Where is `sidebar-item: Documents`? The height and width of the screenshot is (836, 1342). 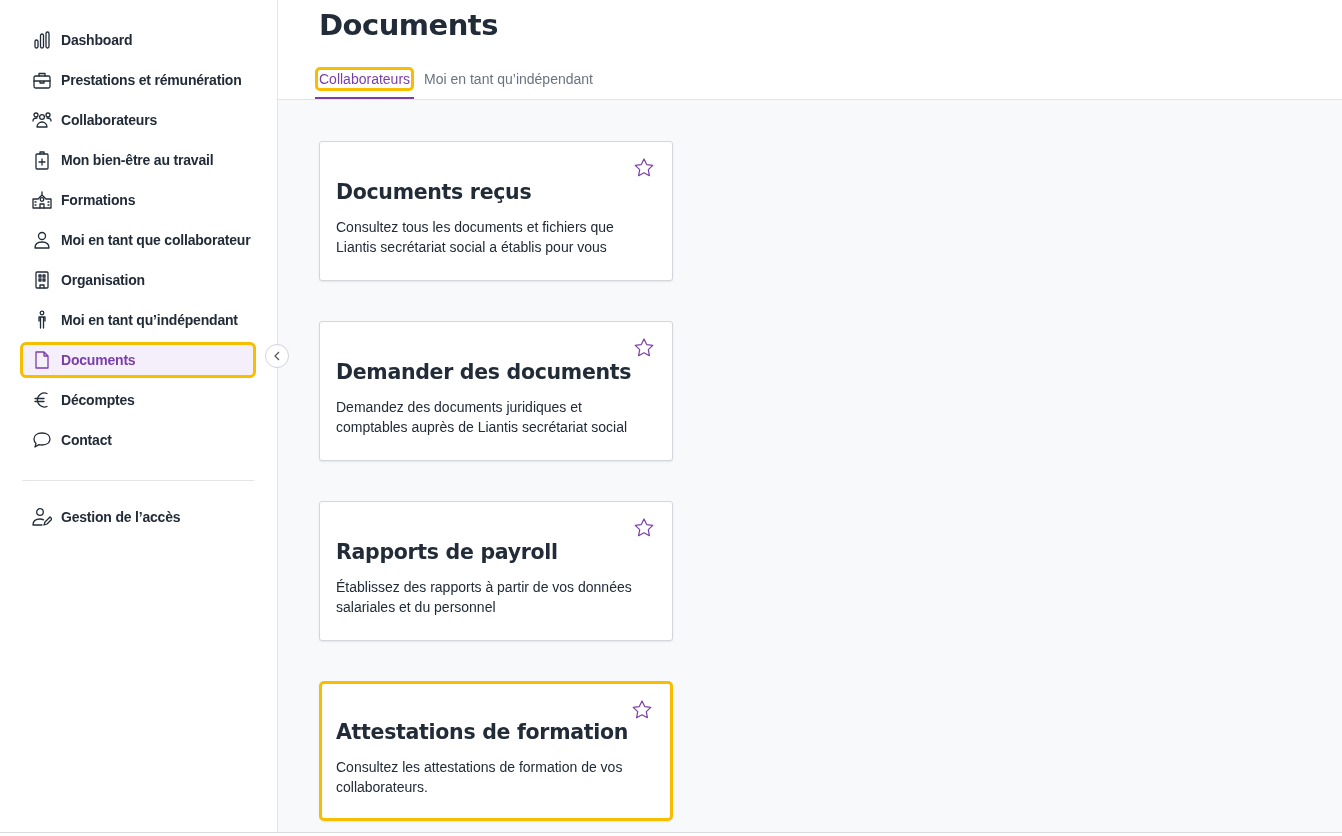
sidebar-item: Documents is located at coordinates (138, 360).